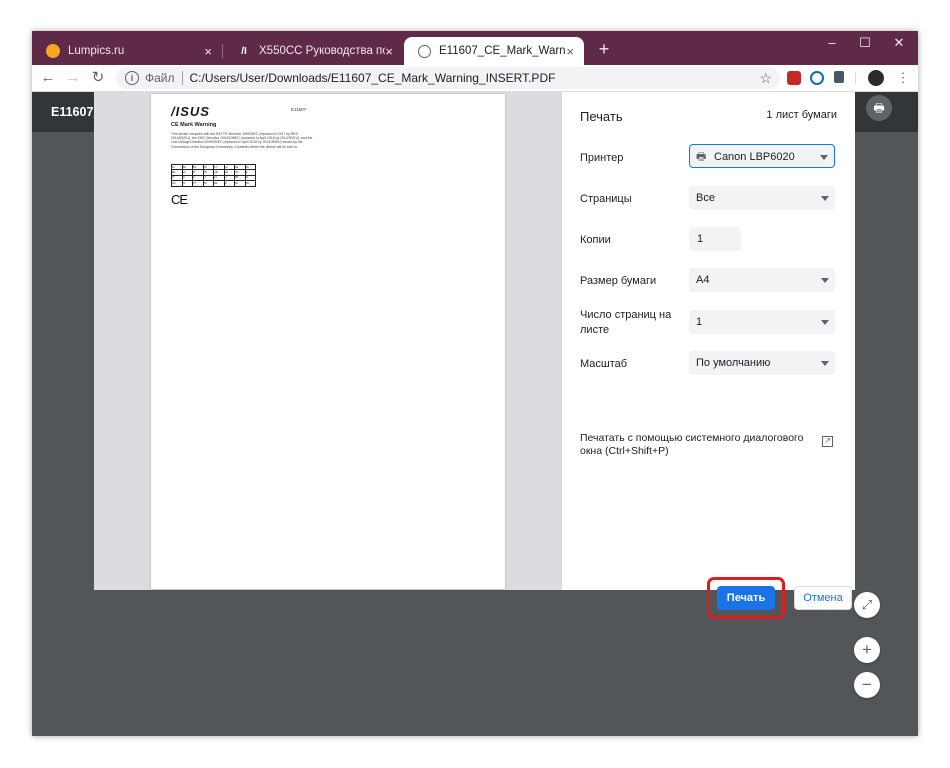 This screenshot has width=950, height=768. I want to click on ublock-icon, so click(794, 78).